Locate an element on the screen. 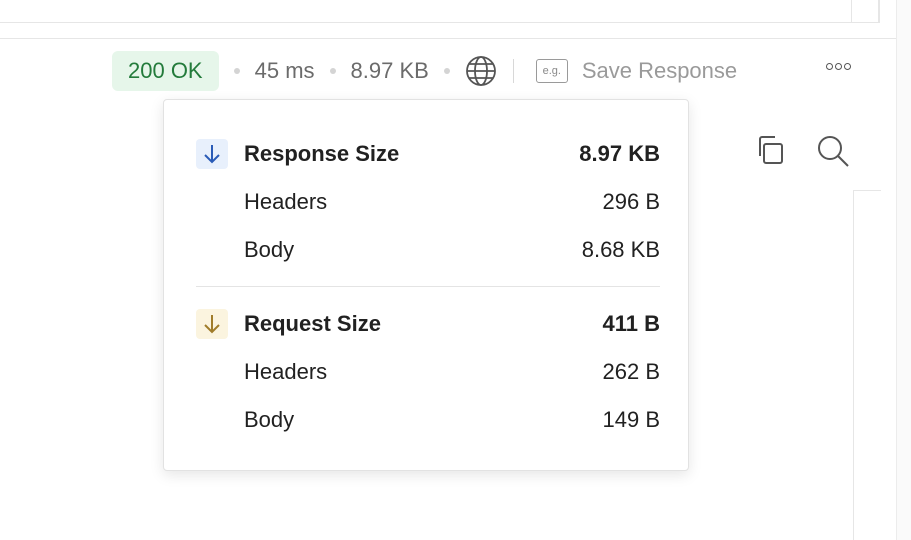  response-body-row: Body 8.68 KB is located at coordinates (426, 250).